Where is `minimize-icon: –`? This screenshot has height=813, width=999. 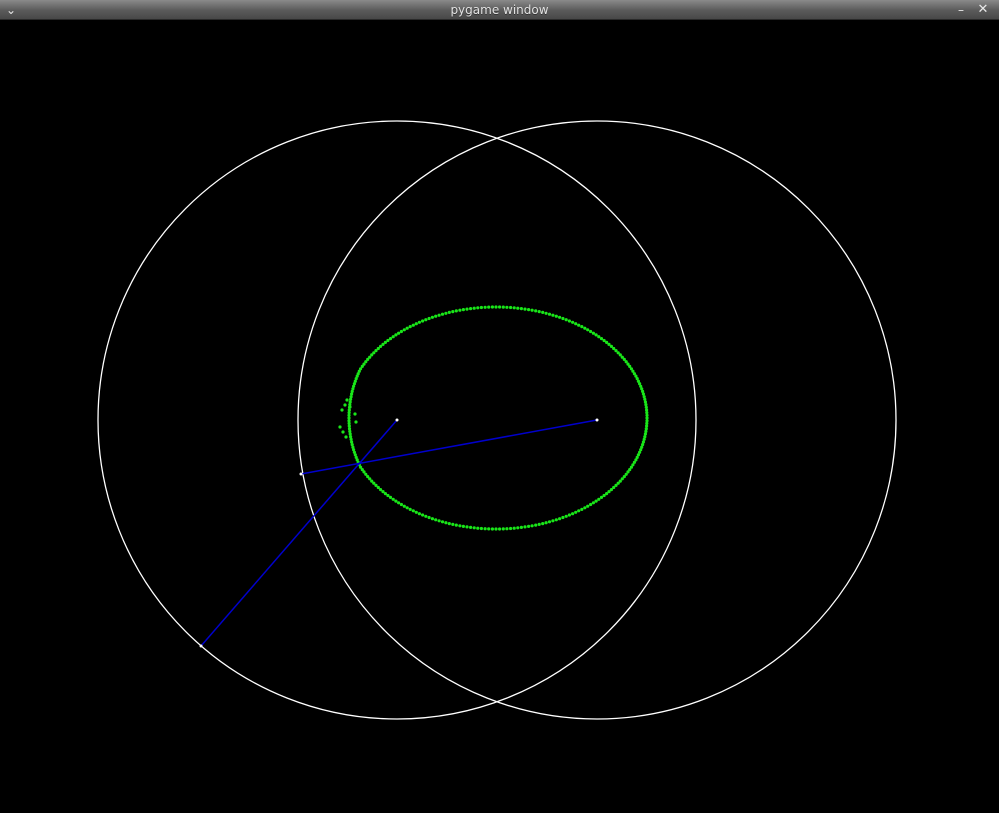
minimize-icon: – is located at coordinates (961, 10).